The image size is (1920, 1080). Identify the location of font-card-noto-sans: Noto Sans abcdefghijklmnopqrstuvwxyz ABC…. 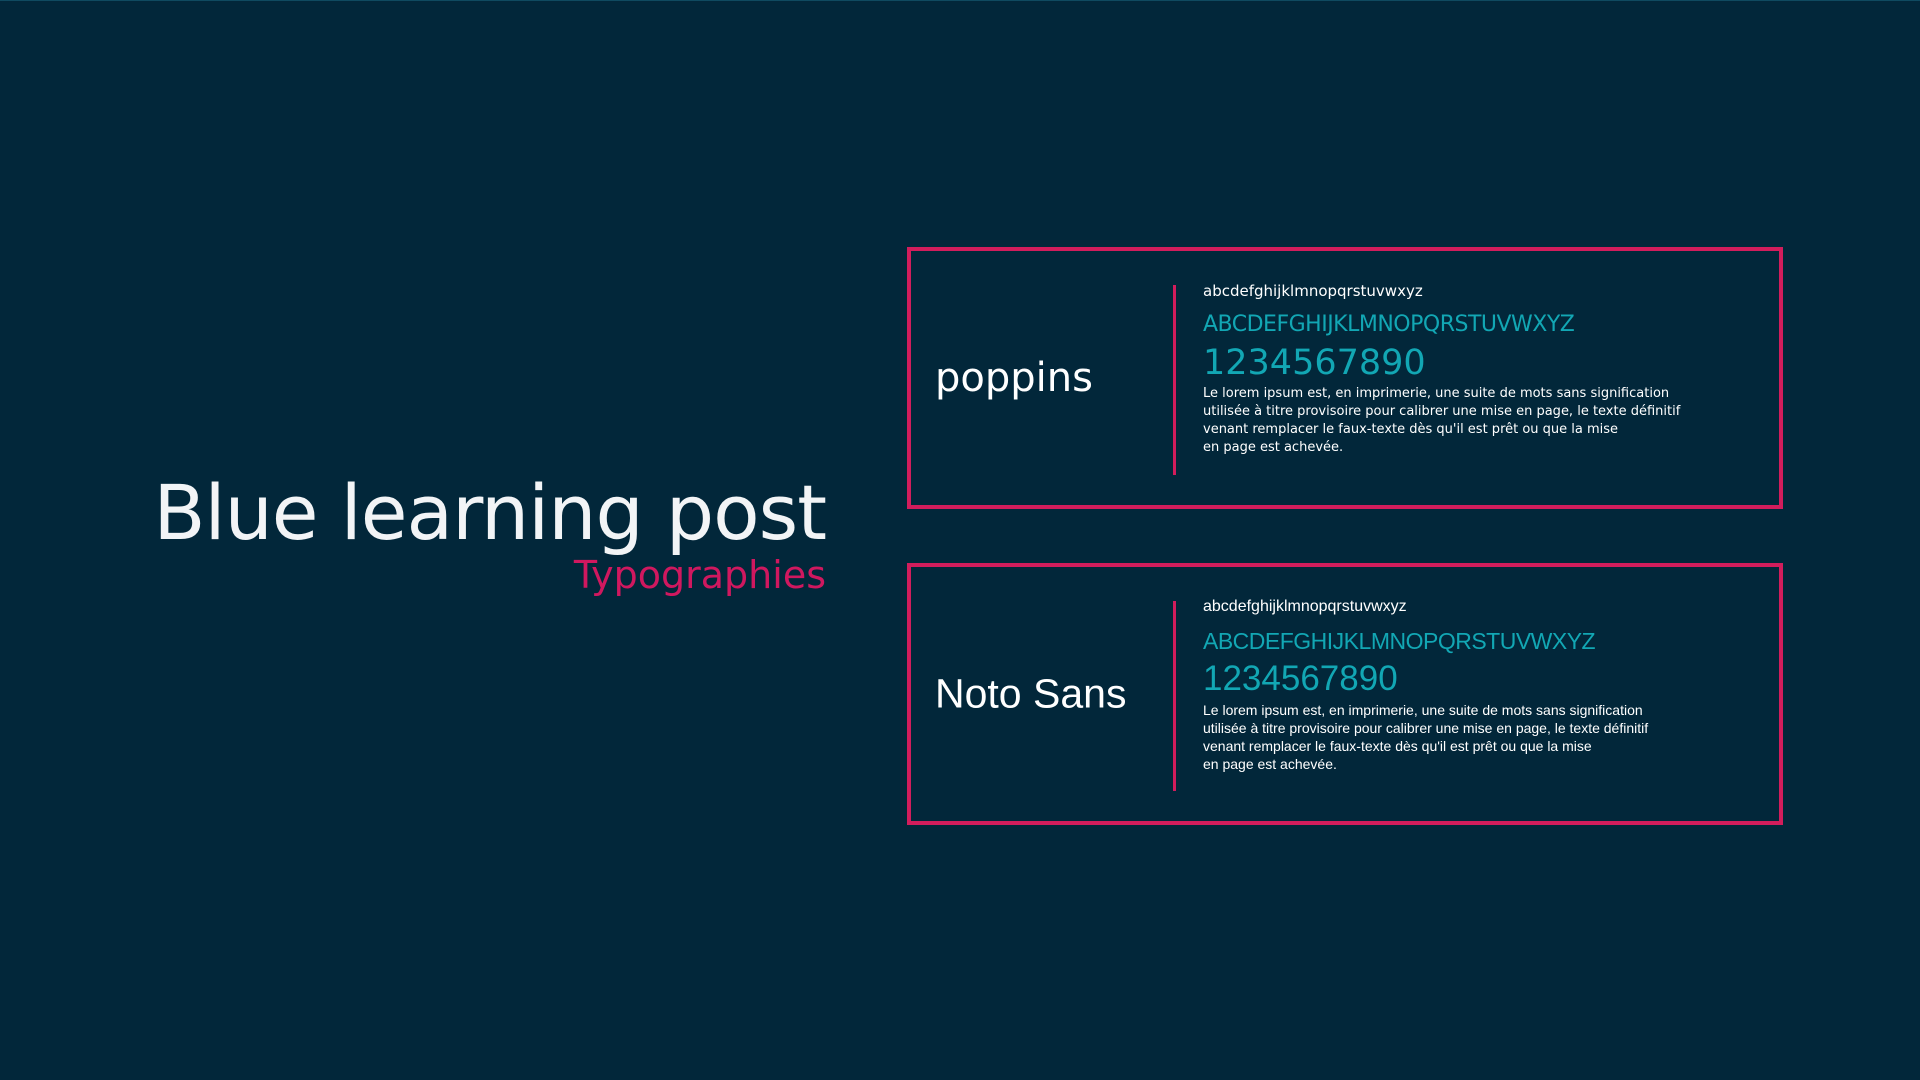
(1345, 694).